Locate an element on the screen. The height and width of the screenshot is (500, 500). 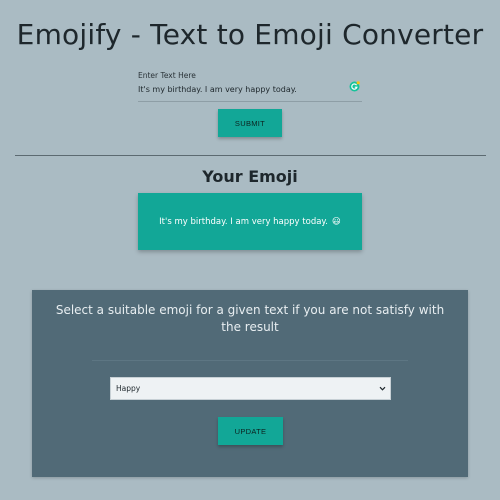
result-heading: Your Emoji is located at coordinates (250, 176).